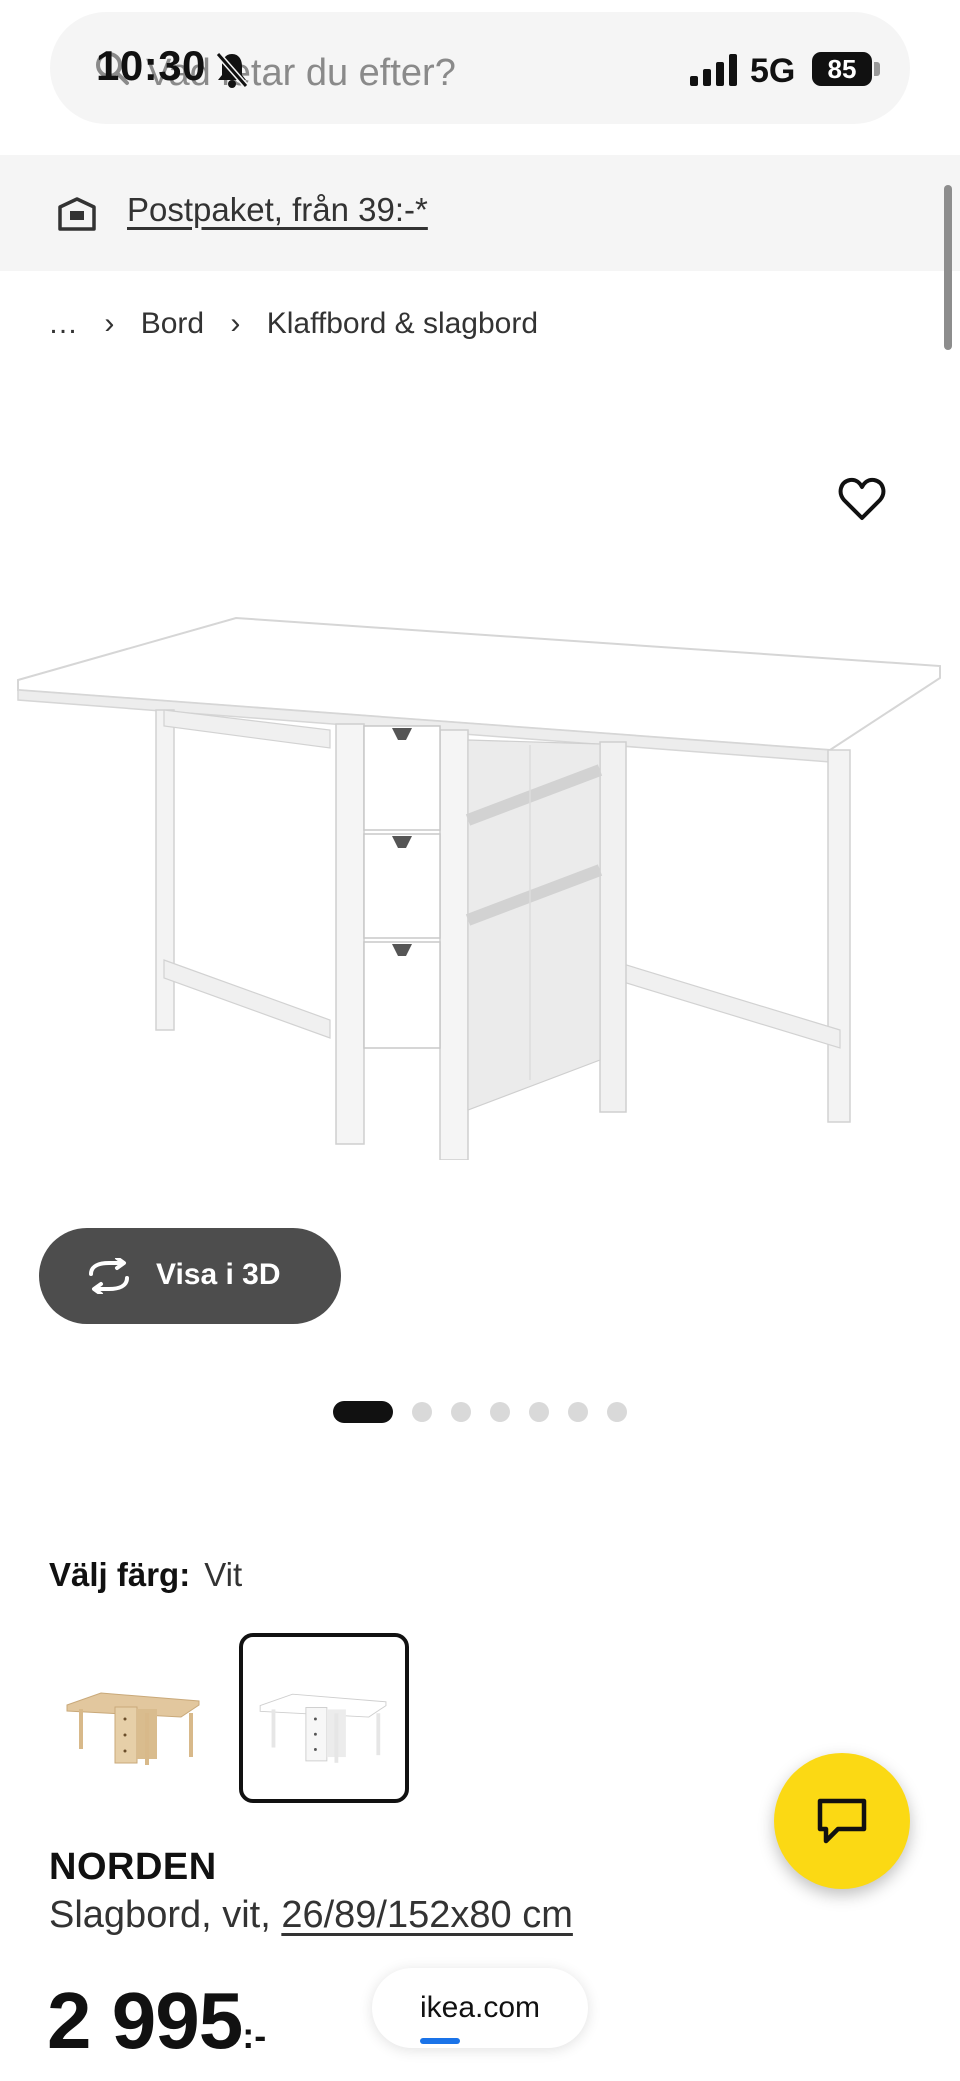 This screenshot has height=2081, width=960. Describe the element at coordinates (363, 1412) in the screenshot. I see `carousel-dot-active` at that location.